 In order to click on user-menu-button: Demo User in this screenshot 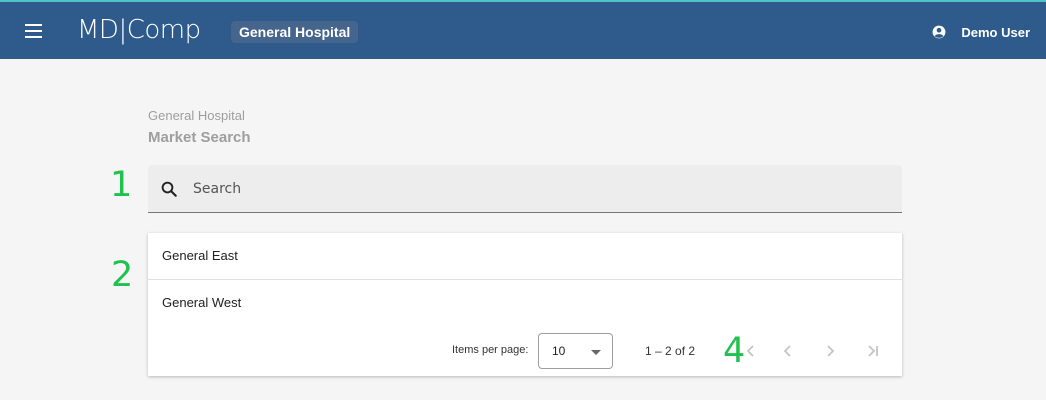, I will do `click(981, 32)`.